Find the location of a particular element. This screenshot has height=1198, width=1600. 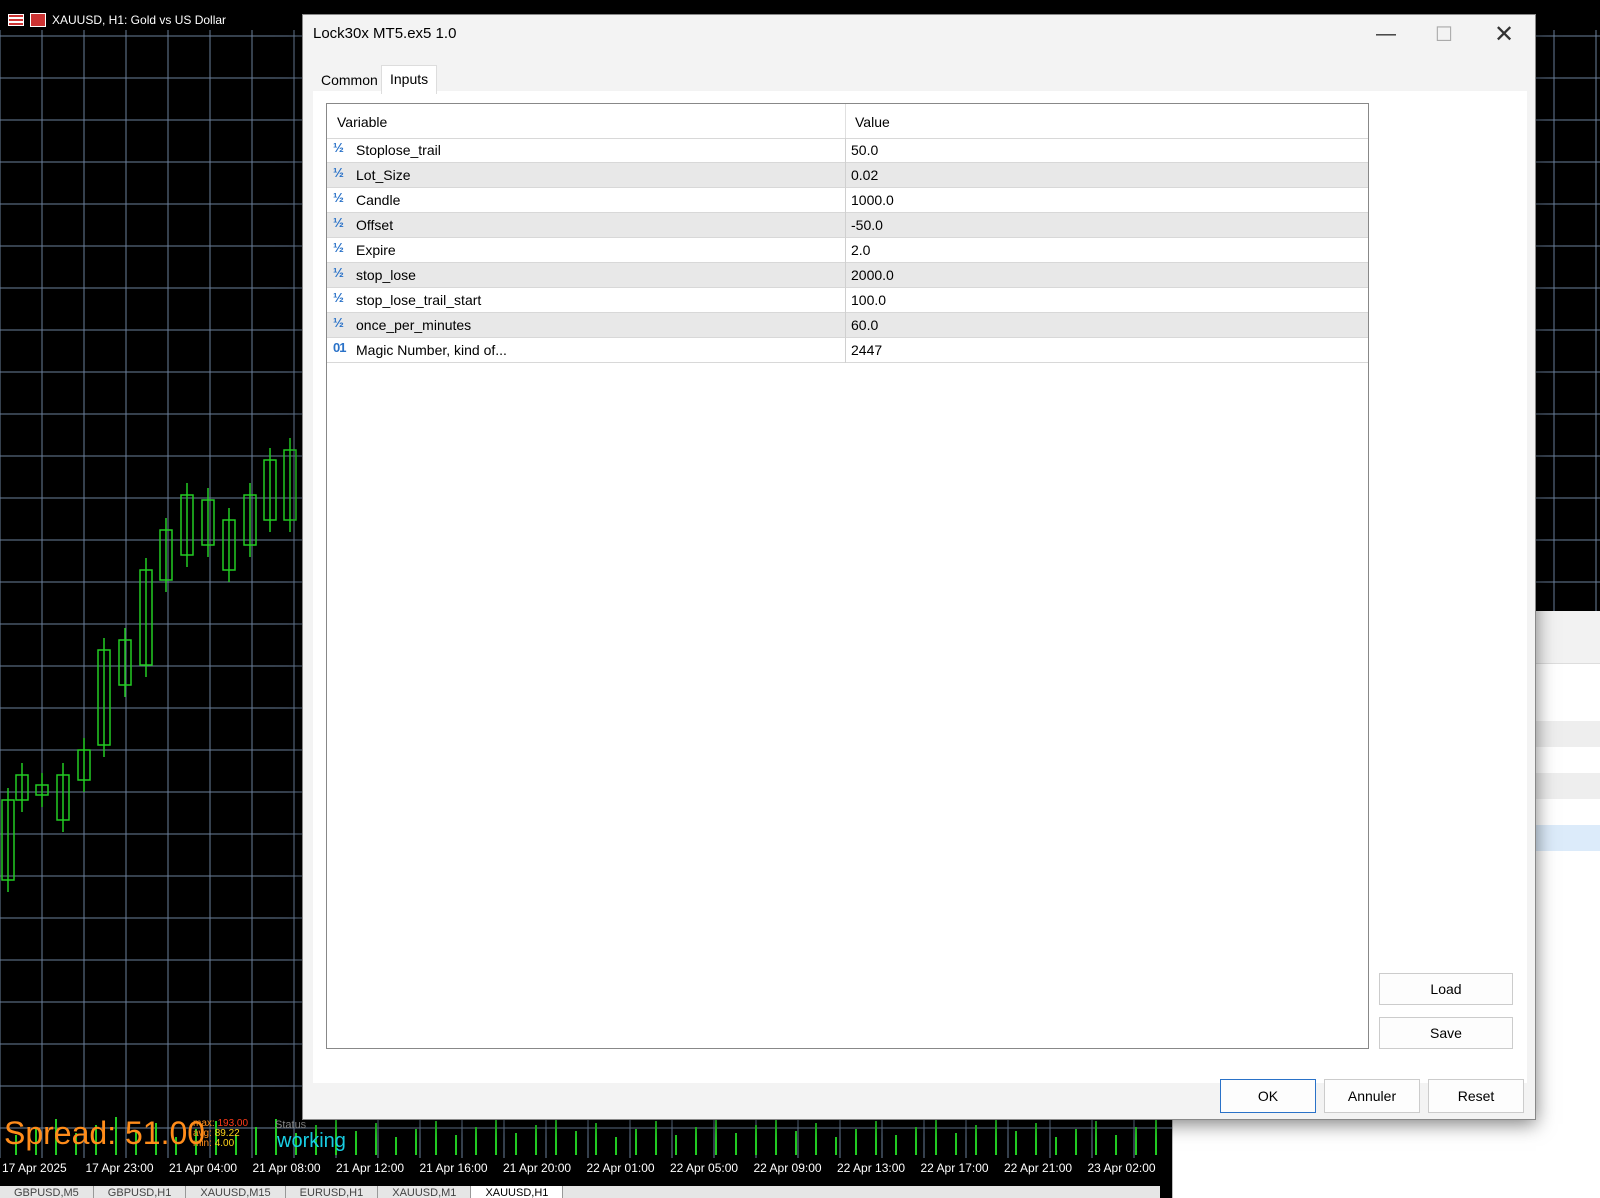

time-tick-label: 22 Apr 09:00 is located at coordinates (787, 1168).